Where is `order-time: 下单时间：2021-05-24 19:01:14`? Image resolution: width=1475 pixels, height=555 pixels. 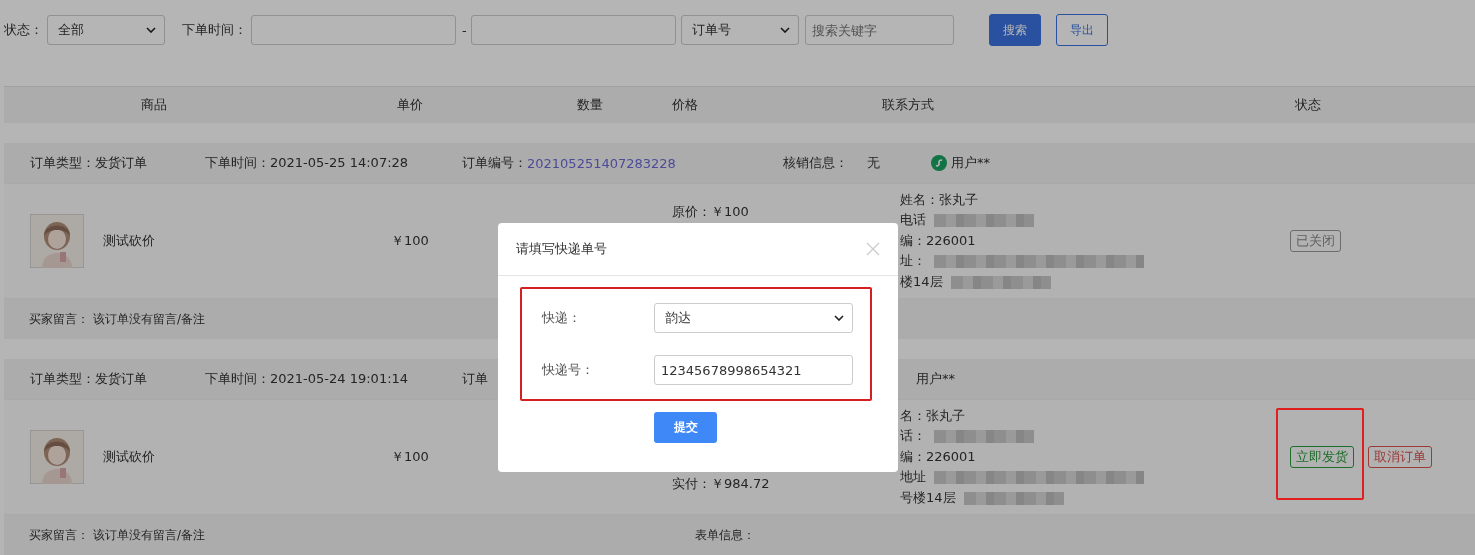 order-time: 下单时间：2021-05-24 19:01:14 is located at coordinates (307, 379).